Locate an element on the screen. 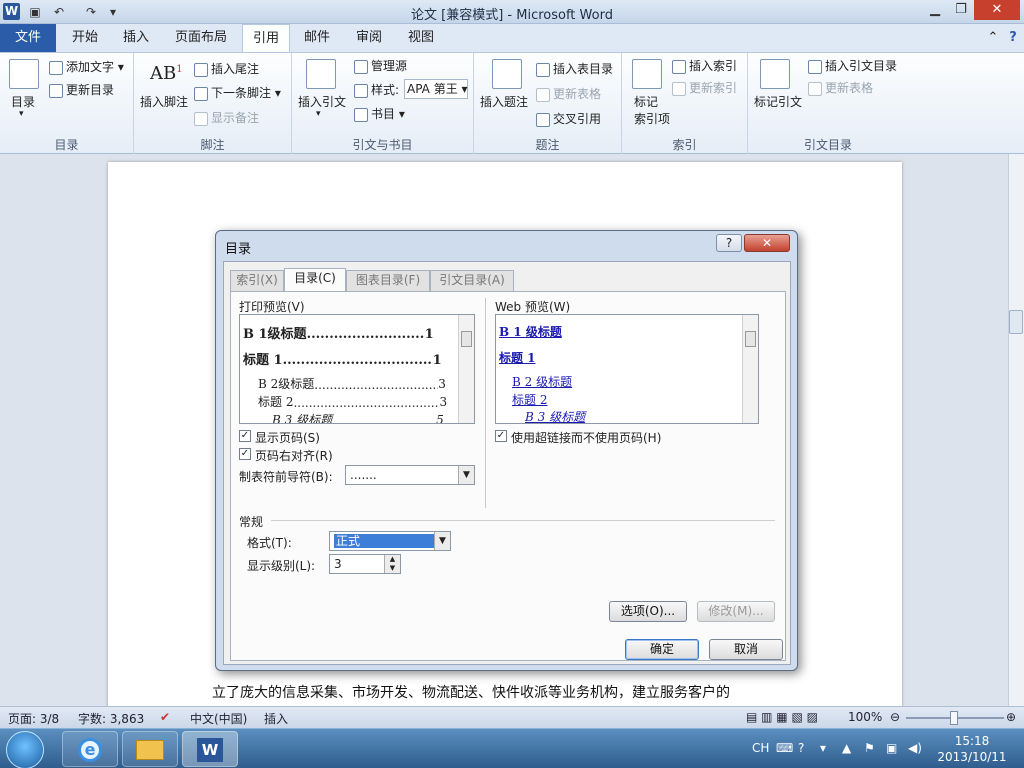 Image resolution: width=1024 pixels, height=768 pixels. insert-index-icon is located at coordinates (679, 66).